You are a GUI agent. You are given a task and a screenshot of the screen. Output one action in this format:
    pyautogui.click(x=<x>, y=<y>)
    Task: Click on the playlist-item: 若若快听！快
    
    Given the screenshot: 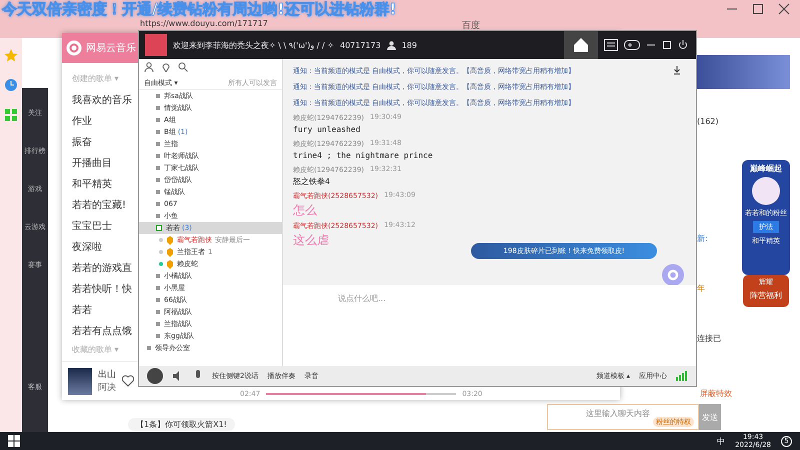 What is the action you would take?
    pyautogui.click(x=102, y=289)
    